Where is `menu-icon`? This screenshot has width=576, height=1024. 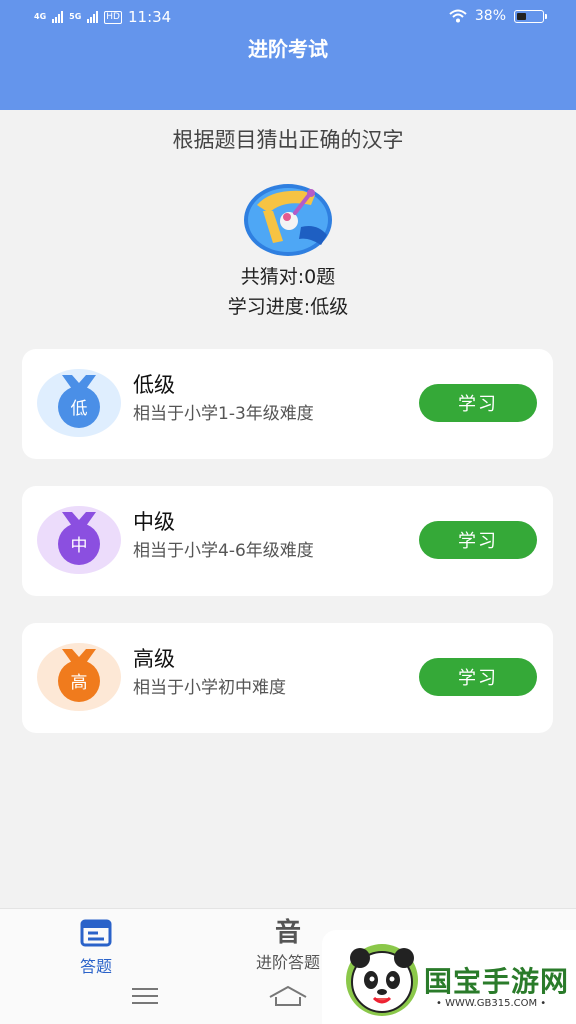 menu-icon is located at coordinates (145, 996).